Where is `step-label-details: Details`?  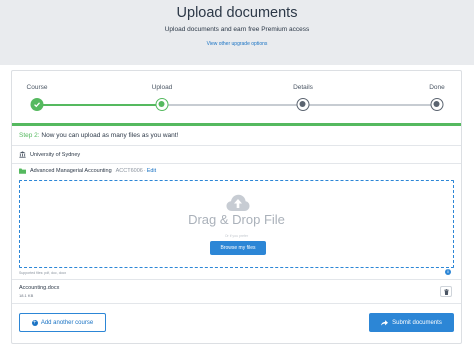 step-label-details: Details is located at coordinates (303, 87).